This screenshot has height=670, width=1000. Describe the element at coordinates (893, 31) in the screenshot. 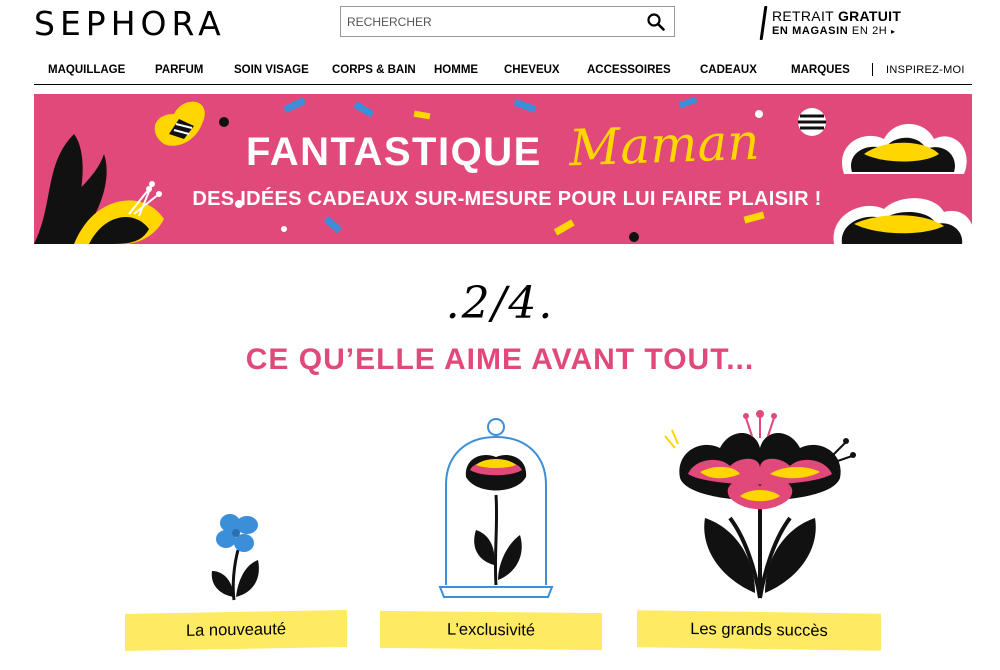

I see `chevron-right-icon: ▸` at that location.